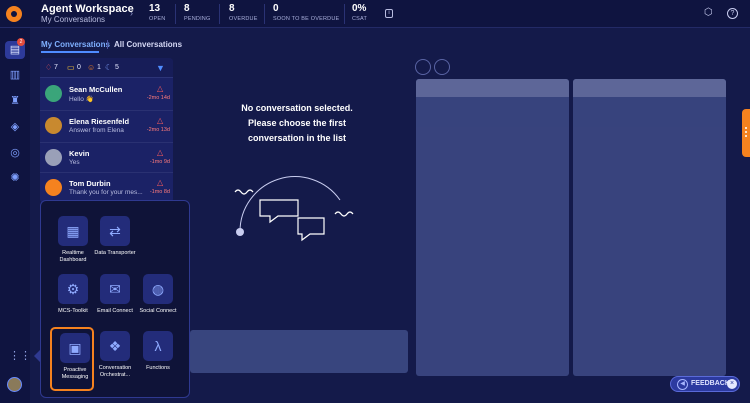  Describe the element at coordinates (99, 67) in the screenshot. I see `user-count: 1` at that location.